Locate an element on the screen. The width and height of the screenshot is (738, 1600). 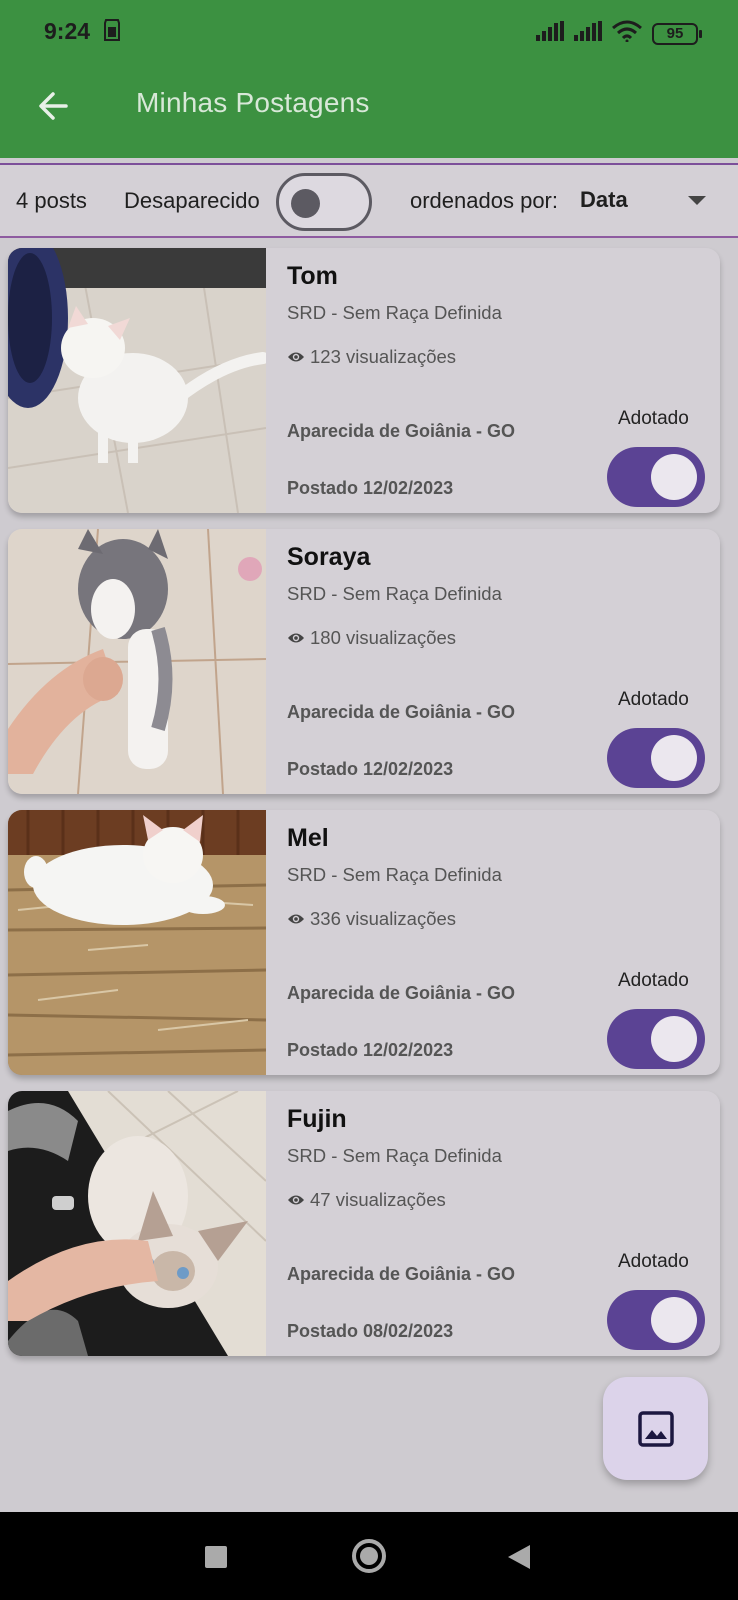
missing-toggle is located at coordinates (324, 202).